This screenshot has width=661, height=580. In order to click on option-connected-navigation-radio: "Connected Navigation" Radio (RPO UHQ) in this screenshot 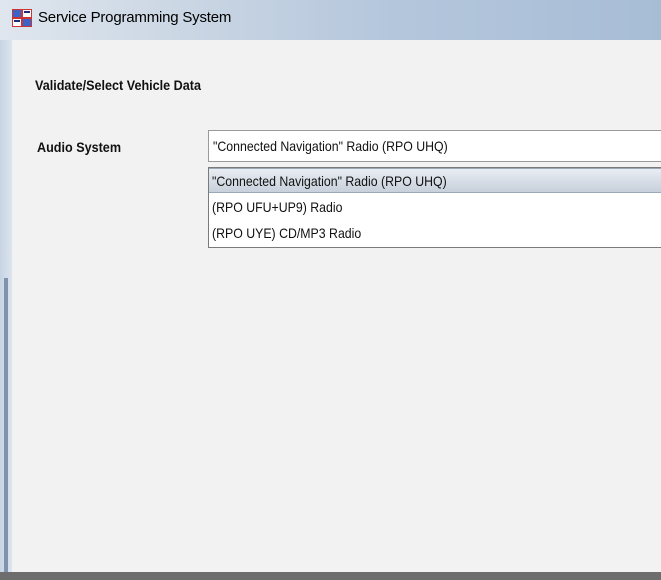, I will do `click(435, 180)`.